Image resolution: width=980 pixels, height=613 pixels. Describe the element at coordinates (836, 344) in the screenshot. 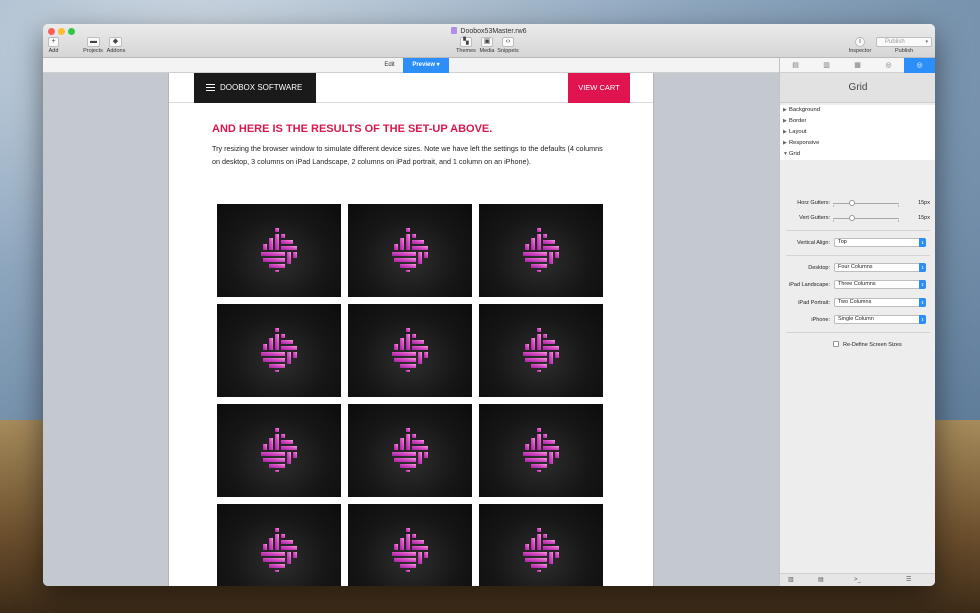

I see `redefine-checkbox` at that location.